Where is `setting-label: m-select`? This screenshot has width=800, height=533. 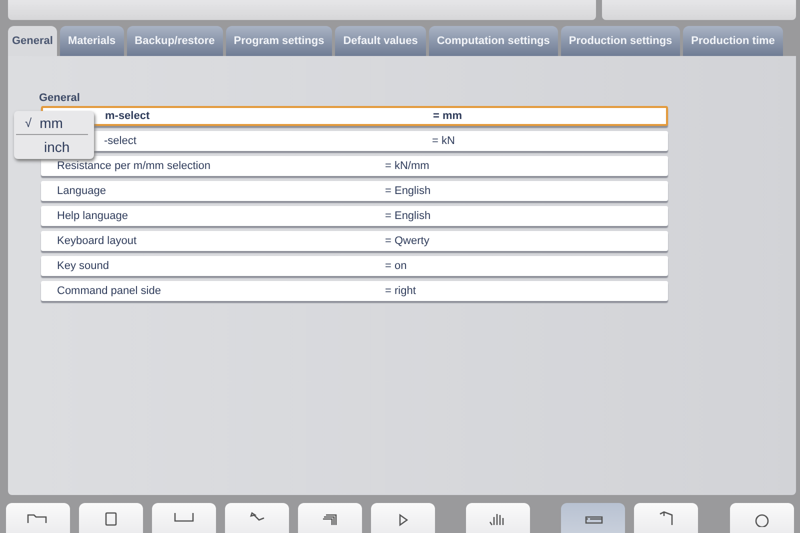 setting-label: m-select is located at coordinates (127, 116).